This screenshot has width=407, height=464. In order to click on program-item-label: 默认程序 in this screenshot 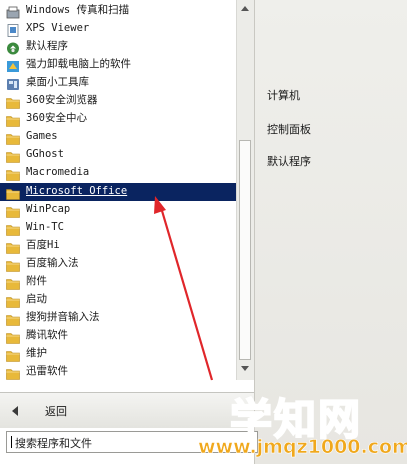, I will do `click(47, 46)`.